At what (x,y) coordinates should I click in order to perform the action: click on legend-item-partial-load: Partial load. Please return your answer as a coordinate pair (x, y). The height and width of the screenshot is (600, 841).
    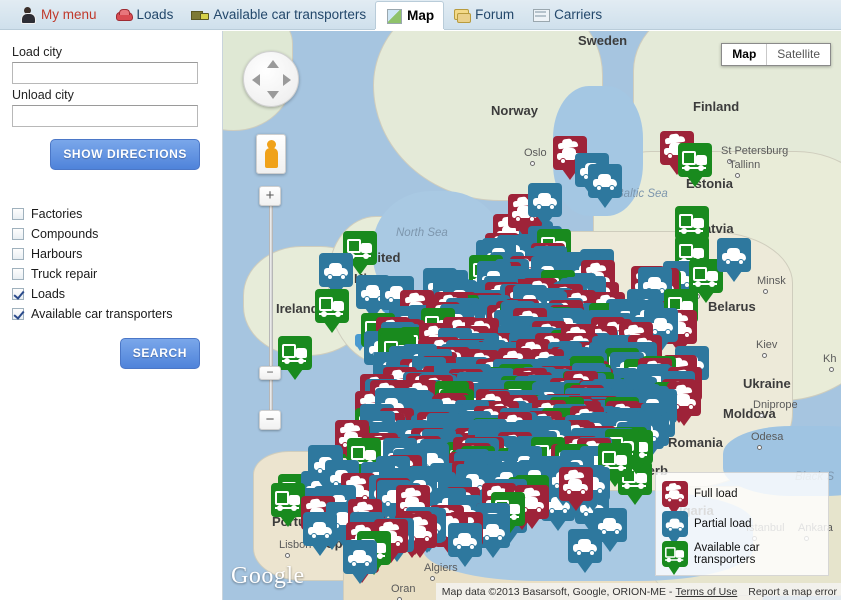
    Looking at the image, I should click on (743, 527).